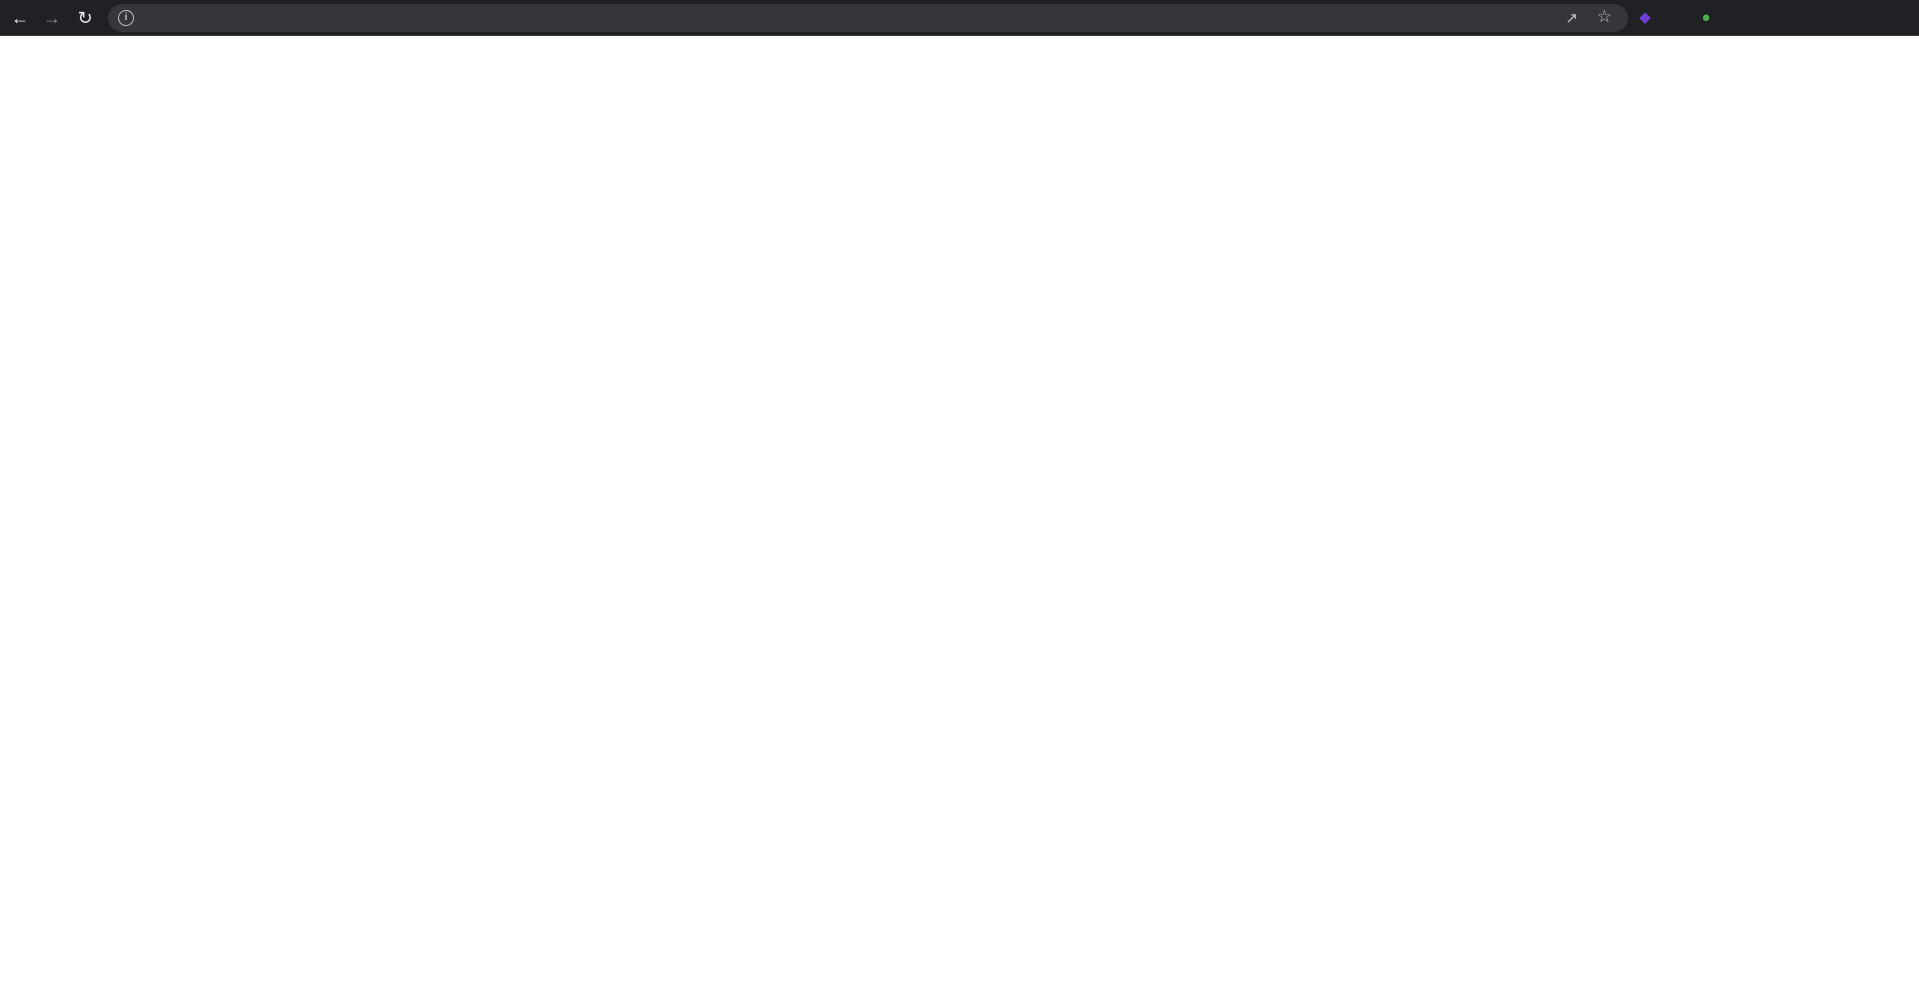  What do you see at coordinates (1604, 17) in the screenshot?
I see `bookmark-star-icon: ☆` at bounding box center [1604, 17].